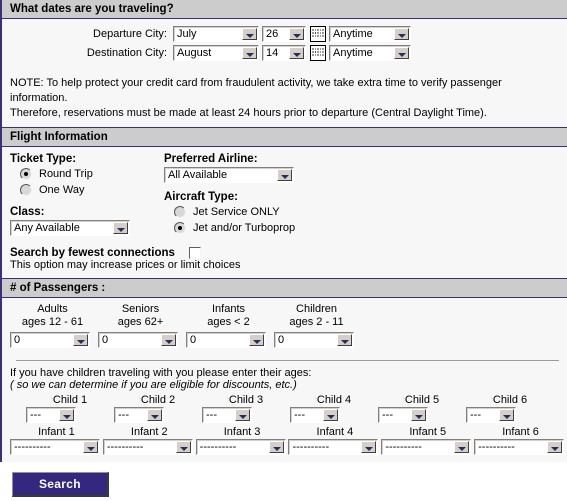 This screenshot has width=567, height=501. Describe the element at coordinates (510, 400) in the screenshot. I see `child-6-label: Child 6` at that location.